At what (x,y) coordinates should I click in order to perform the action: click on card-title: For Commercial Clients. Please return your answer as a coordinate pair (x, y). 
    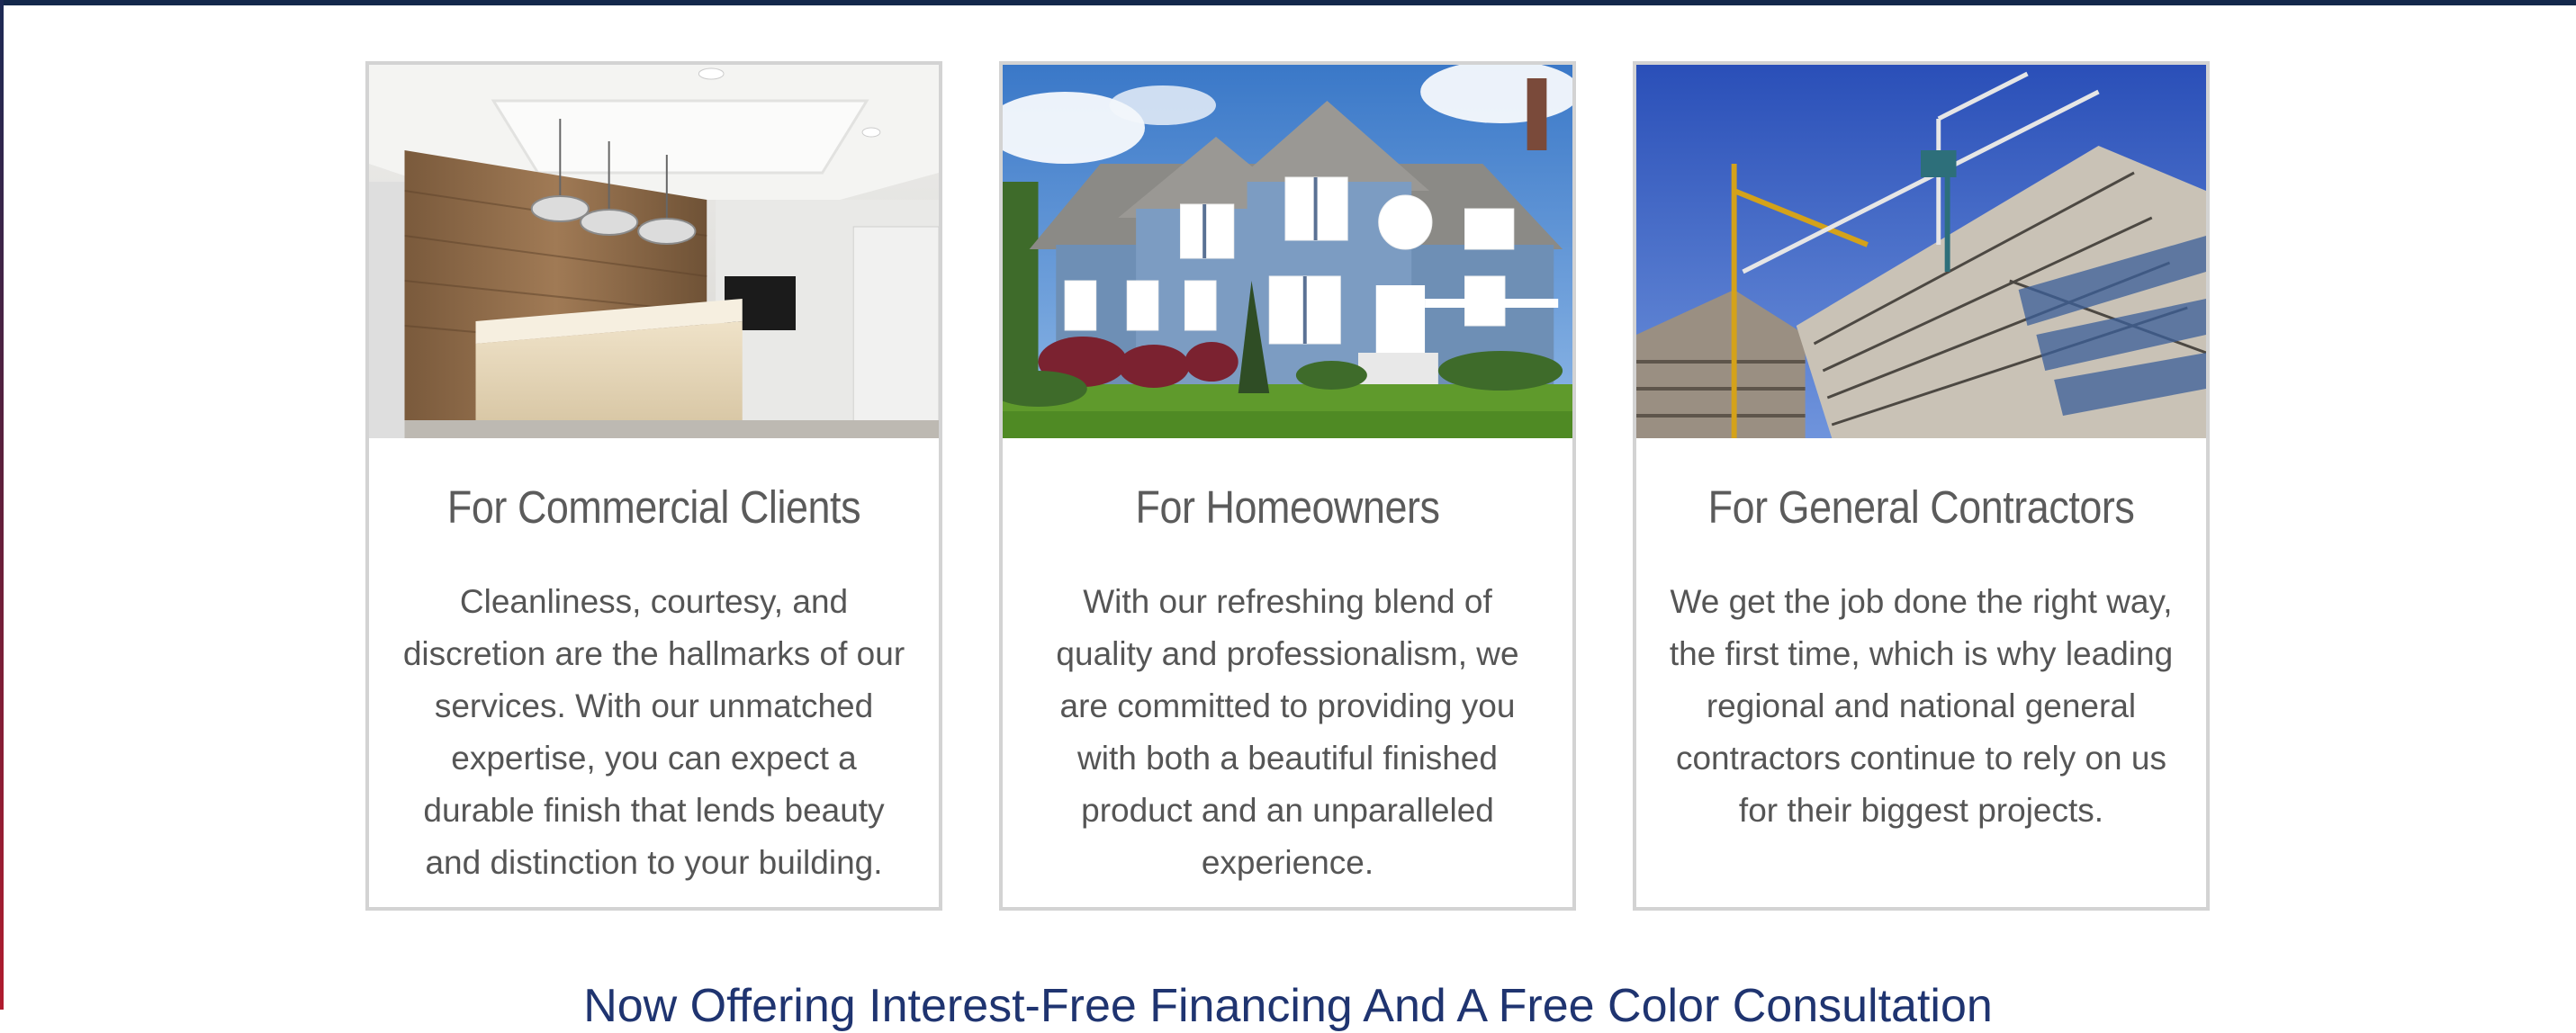
    Looking at the image, I should click on (653, 507).